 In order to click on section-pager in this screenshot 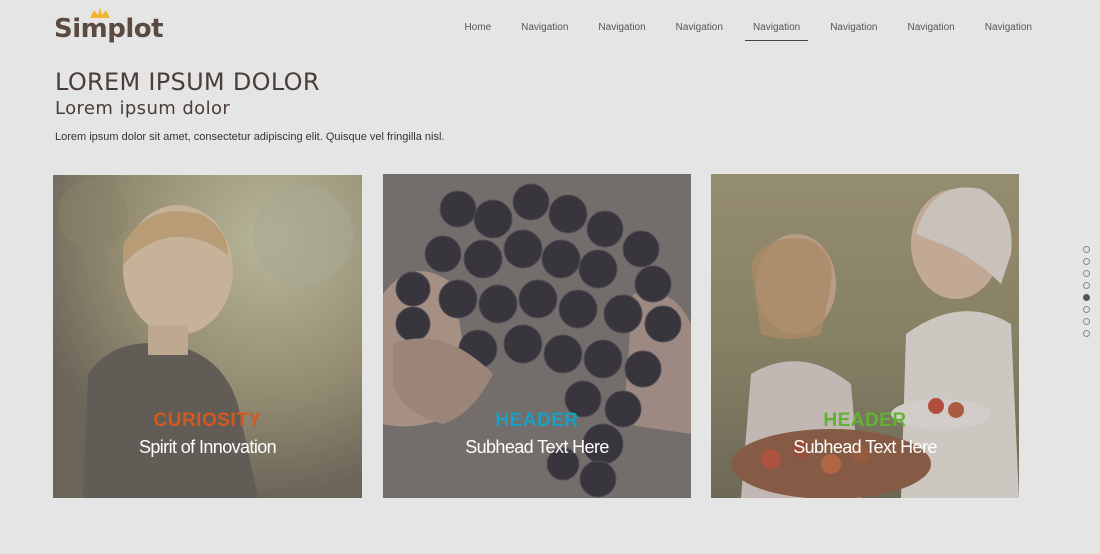, I will do `click(1086, 294)`.